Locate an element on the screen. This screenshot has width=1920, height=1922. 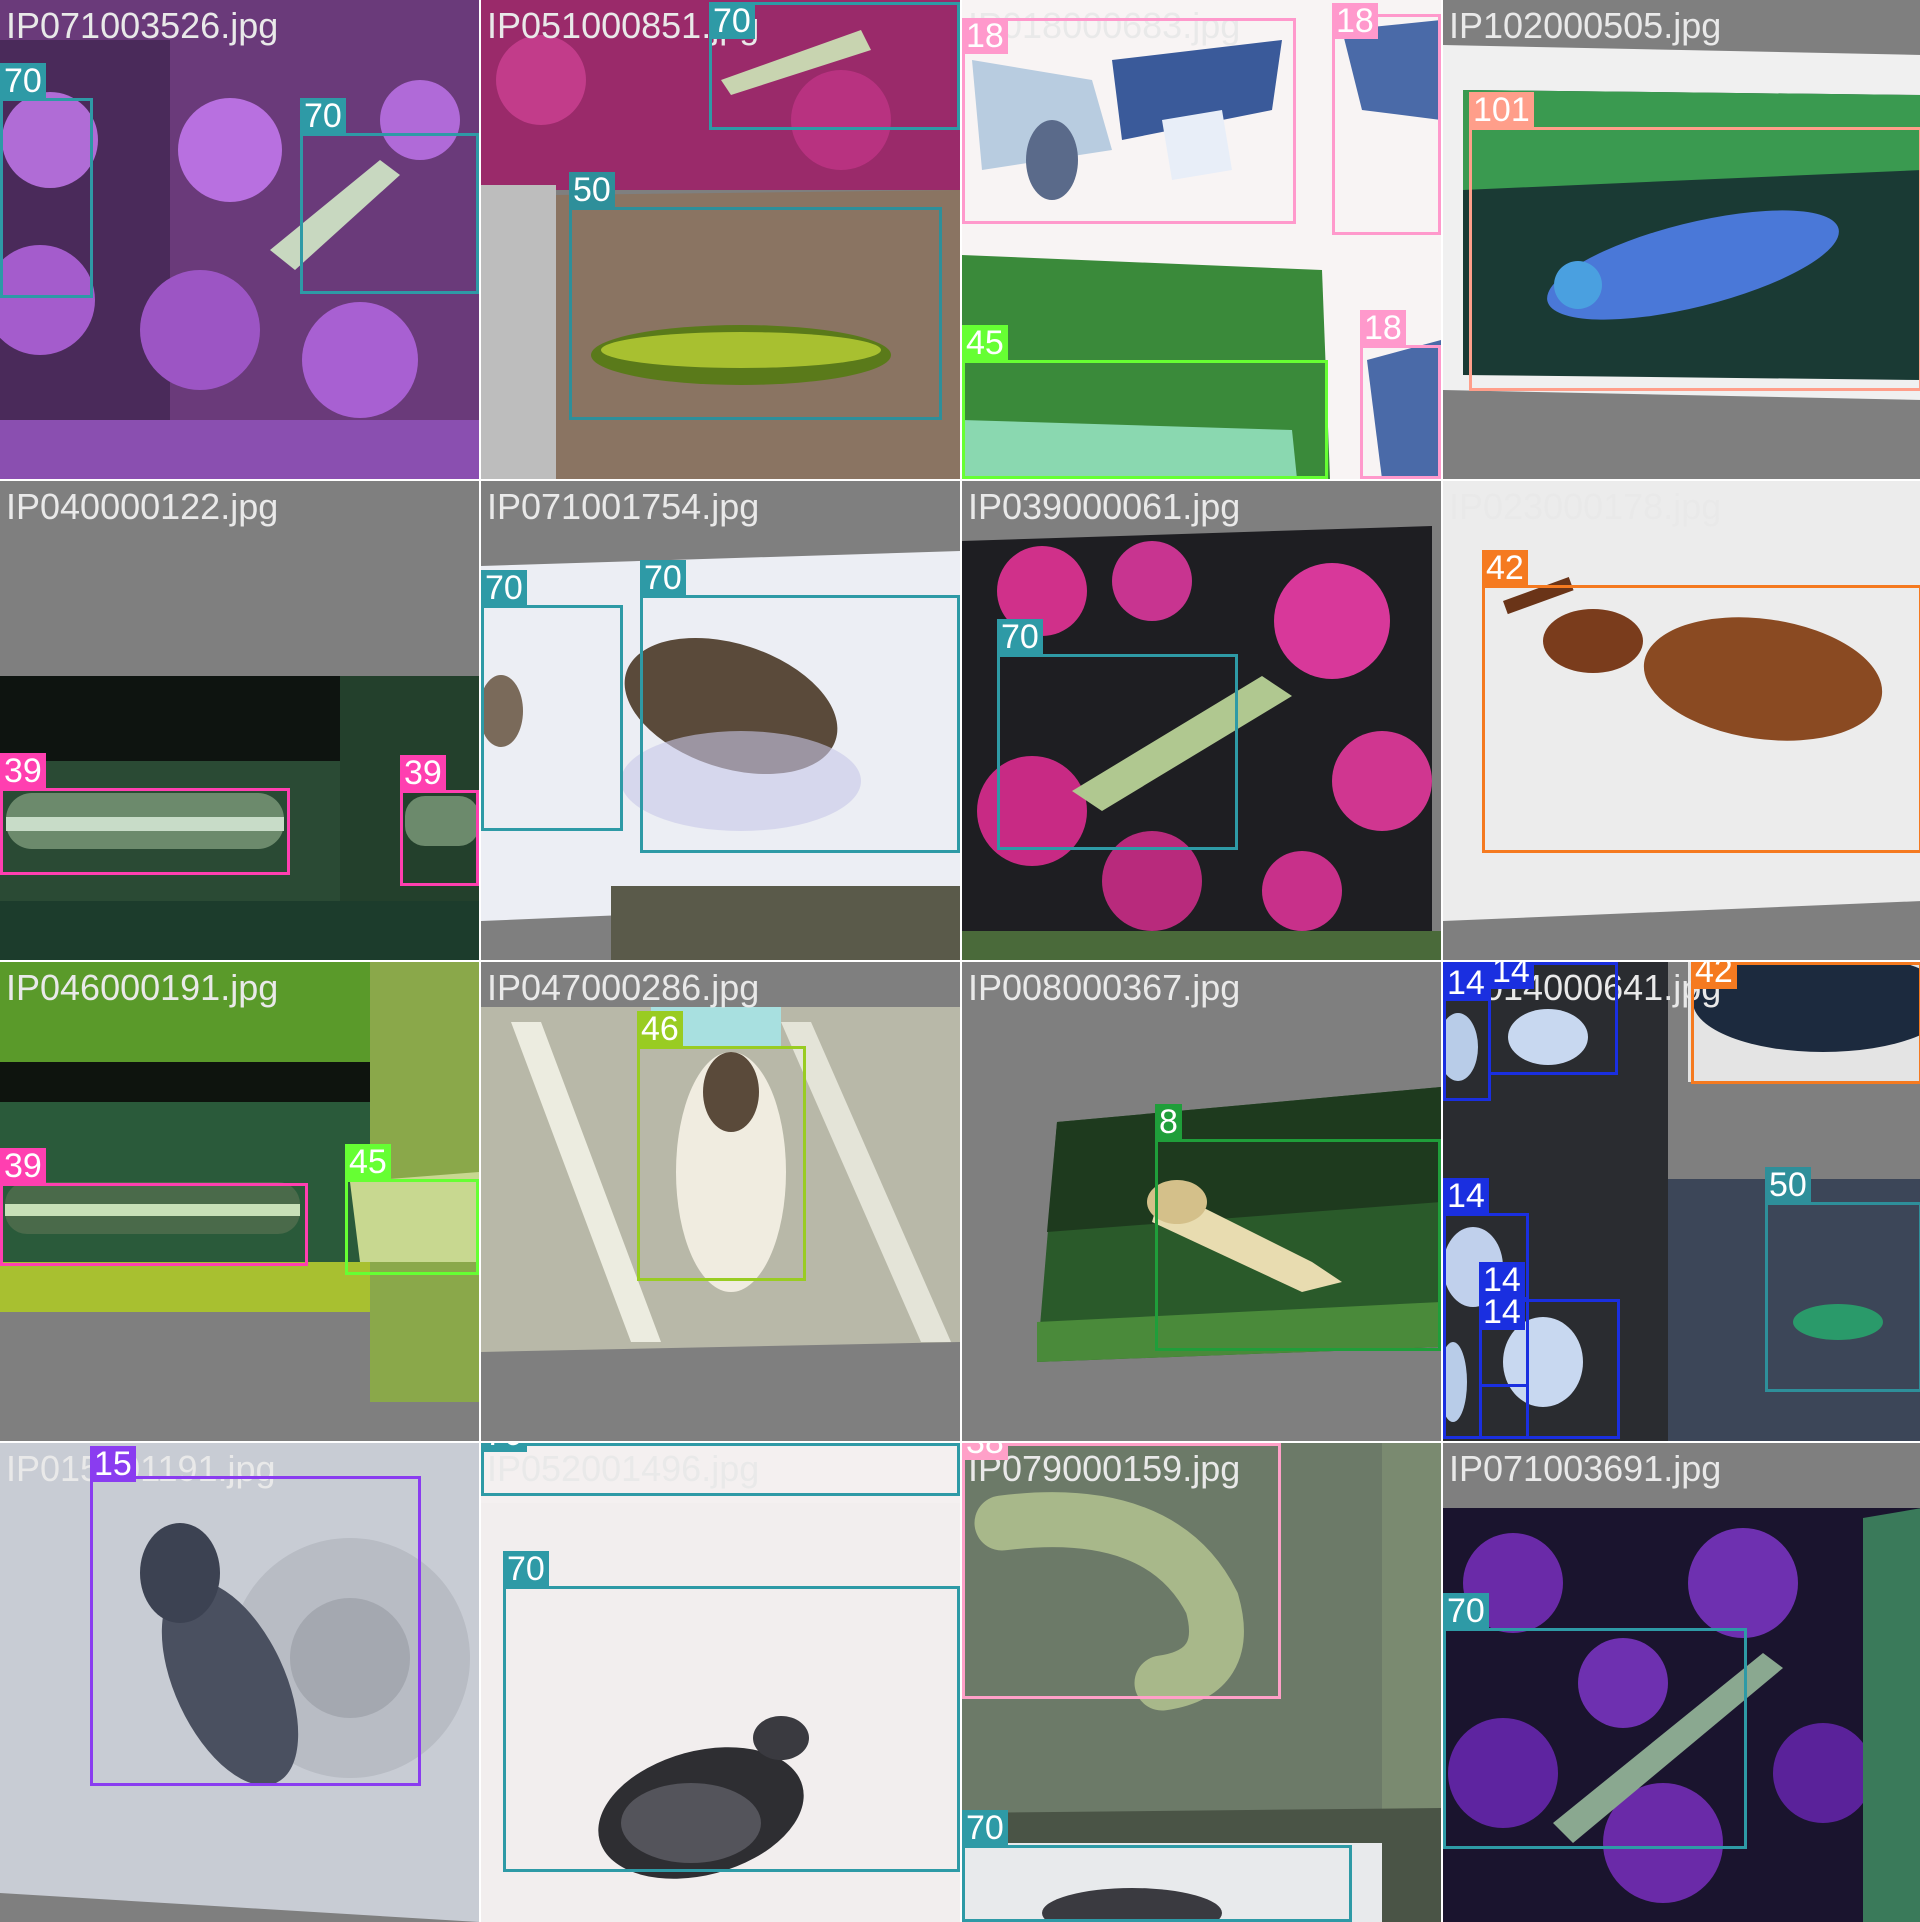
tile-image is located at coordinates (239, 720).